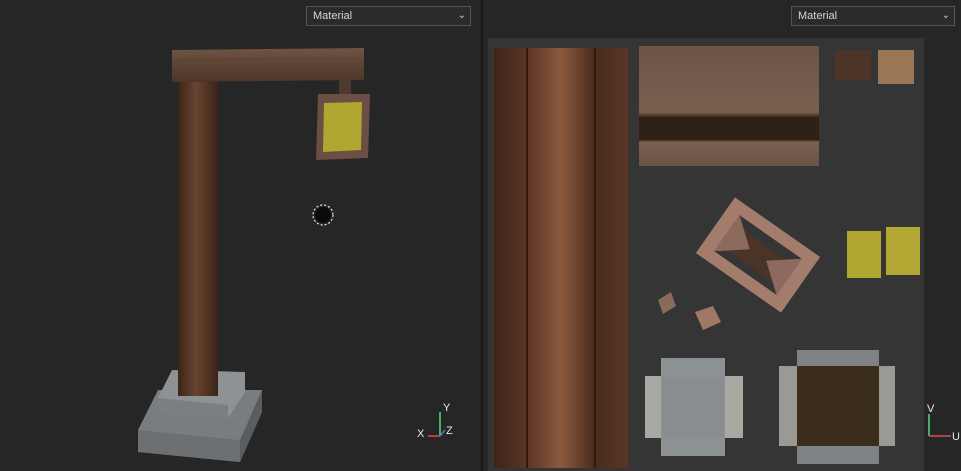 The width and height of the screenshot is (961, 471). What do you see at coordinates (323, 215) in the screenshot?
I see `pivot-gizmo-icon` at bounding box center [323, 215].